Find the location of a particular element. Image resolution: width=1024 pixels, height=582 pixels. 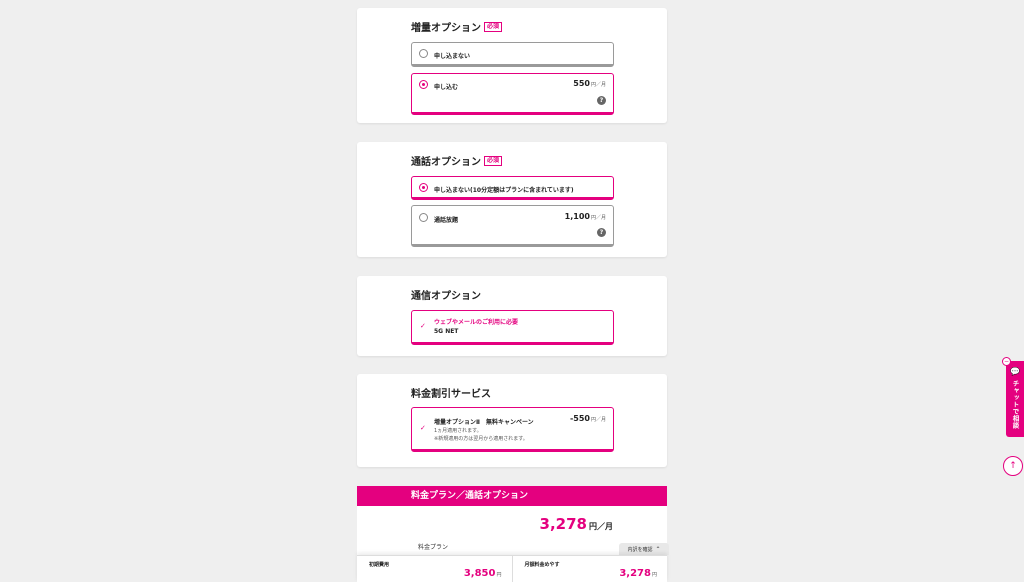

data-option-card: 増量オプション 必須 申し込まない 申し込む 550円／月 ? is located at coordinates (512, 65).